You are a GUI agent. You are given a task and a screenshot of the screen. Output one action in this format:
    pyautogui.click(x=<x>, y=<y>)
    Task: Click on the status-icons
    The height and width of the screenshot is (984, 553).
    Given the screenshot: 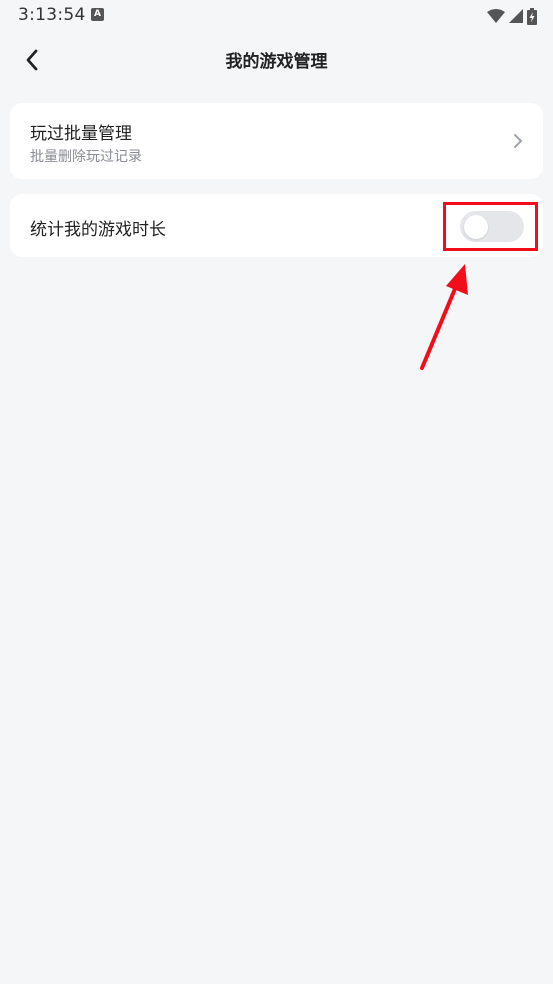 What is the action you would take?
    pyautogui.click(x=512, y=16)
    